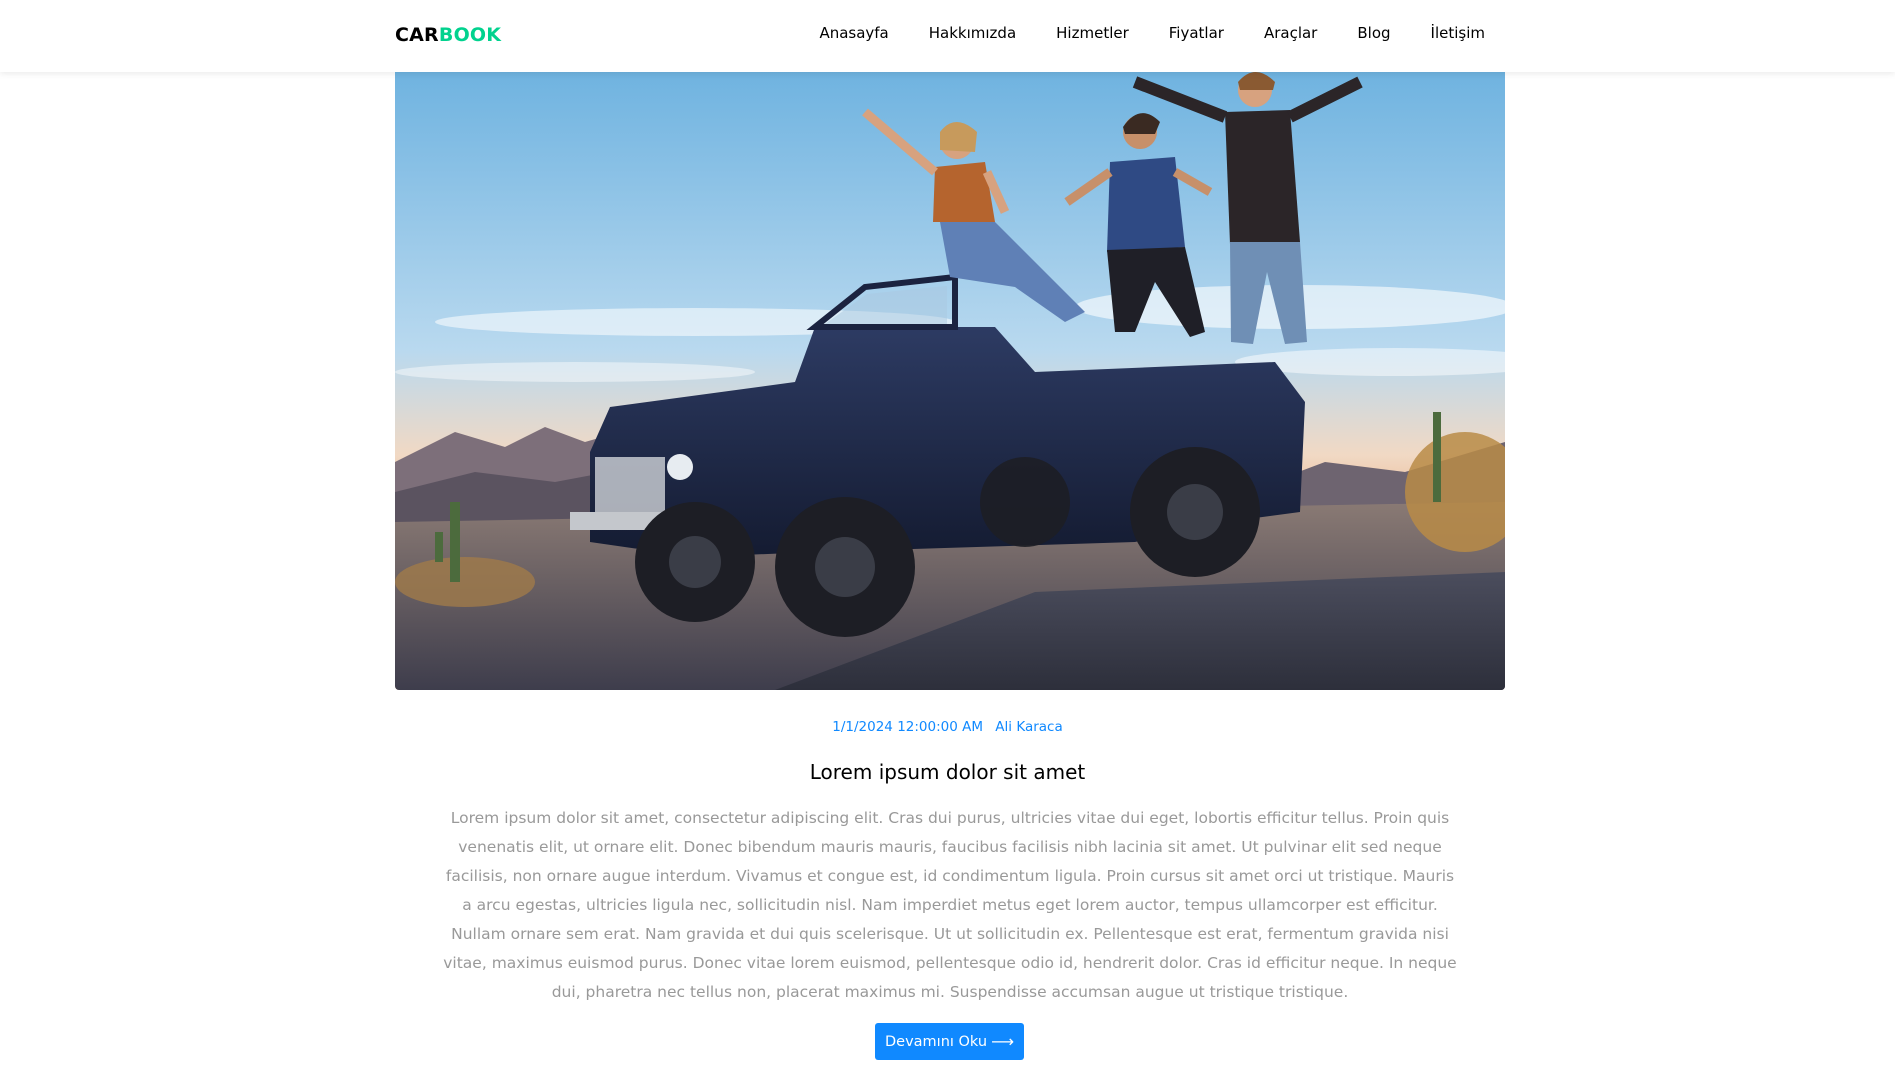 The width and height of the screenshot is (1895, 1075). I want to click on nav-item-fiyatlar: Fiyatlar, so click(1196, 33).